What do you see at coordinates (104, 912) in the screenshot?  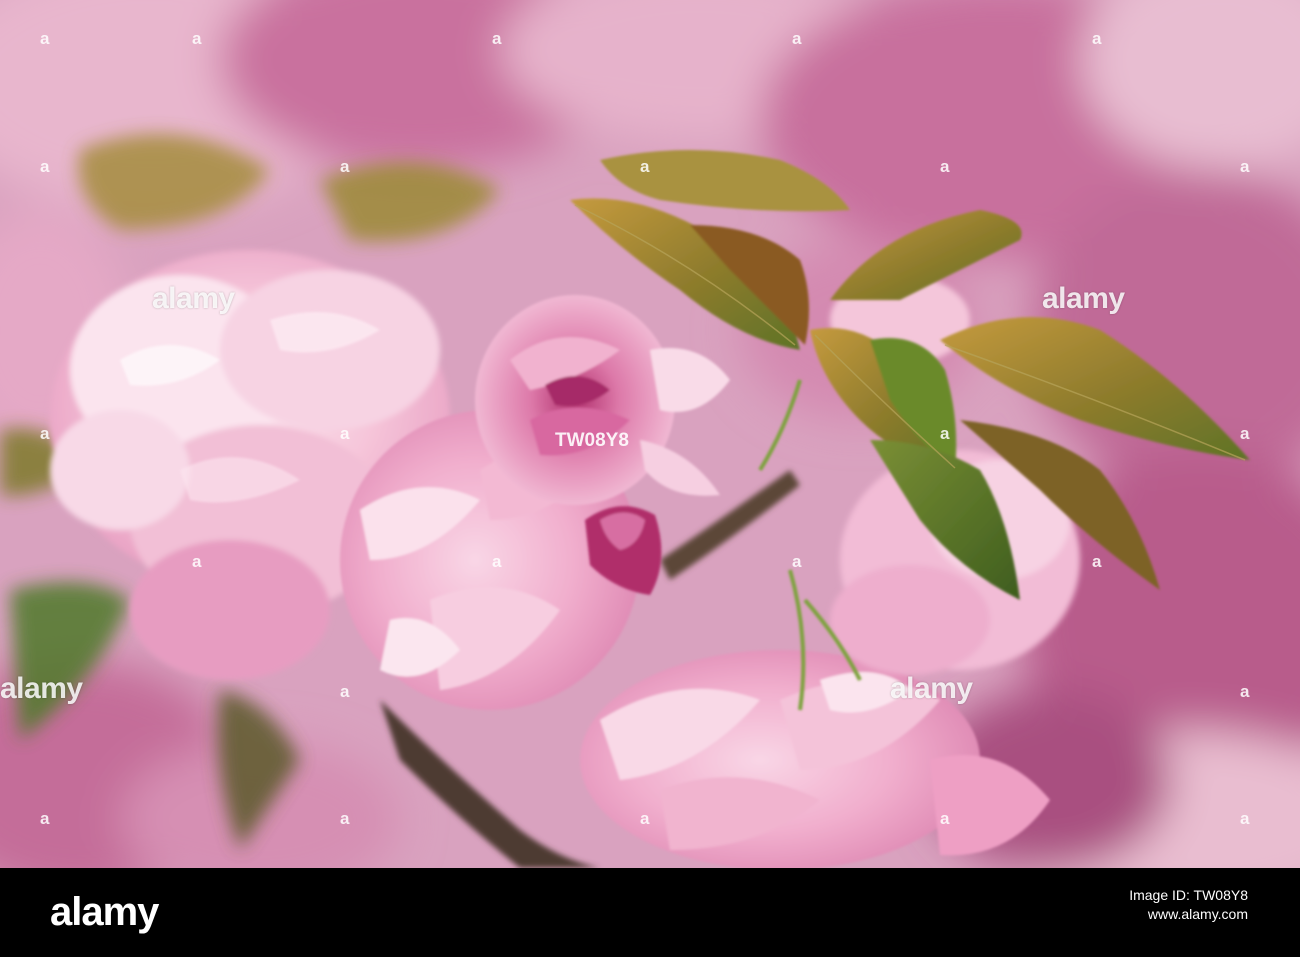 I see `alamy-logo: alamy` at bounding box center [104, 912].